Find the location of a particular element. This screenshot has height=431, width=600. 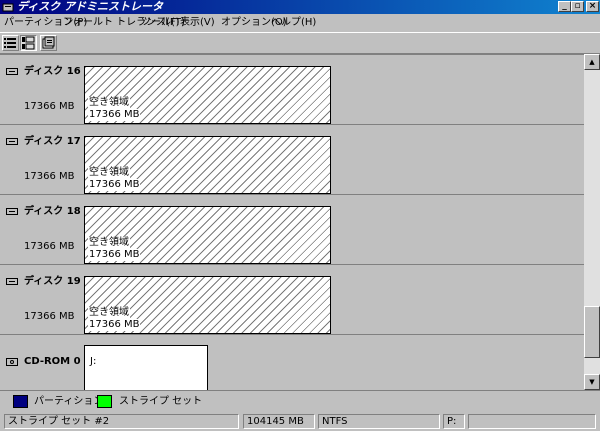

disk-name: ディスク 16 is located at coordinates (52, 71).